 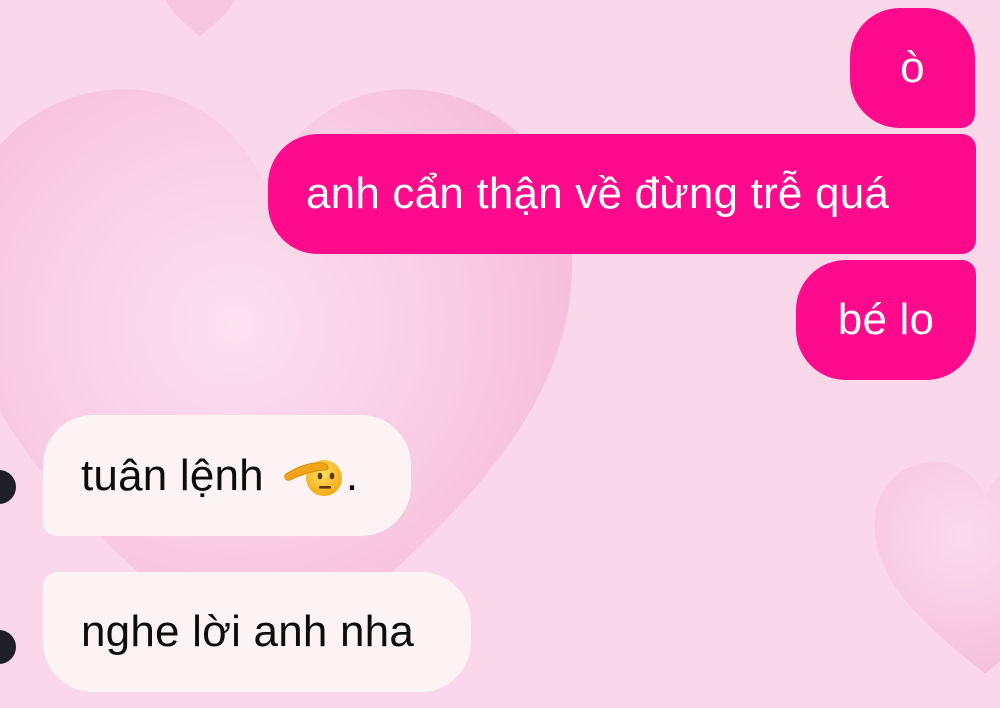 I want to click on sent-message-2: anh cẩn thận về đừng trễ quá, so click(x=622, y=194).